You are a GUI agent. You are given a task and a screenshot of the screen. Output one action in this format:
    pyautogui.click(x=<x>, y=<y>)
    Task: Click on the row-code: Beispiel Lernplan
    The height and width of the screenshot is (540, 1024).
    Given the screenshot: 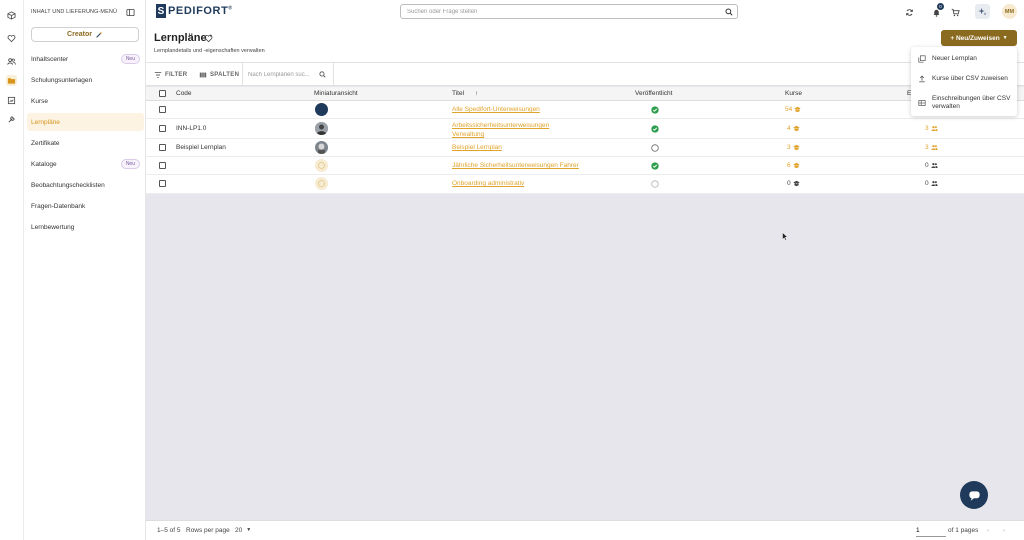 What is the action you would take?
    pyautogui.click(x=201, y=147)
    